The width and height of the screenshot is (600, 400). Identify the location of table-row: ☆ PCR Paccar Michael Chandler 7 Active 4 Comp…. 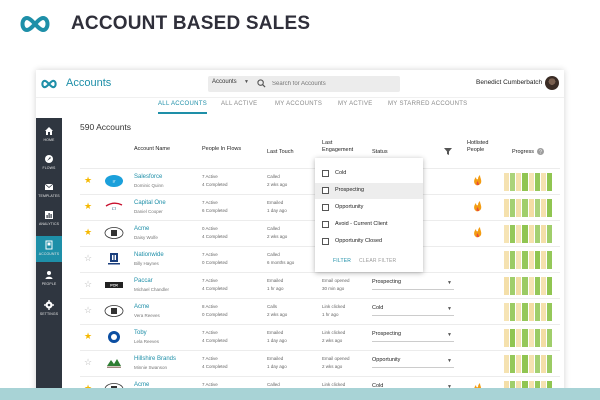
(320, 285).